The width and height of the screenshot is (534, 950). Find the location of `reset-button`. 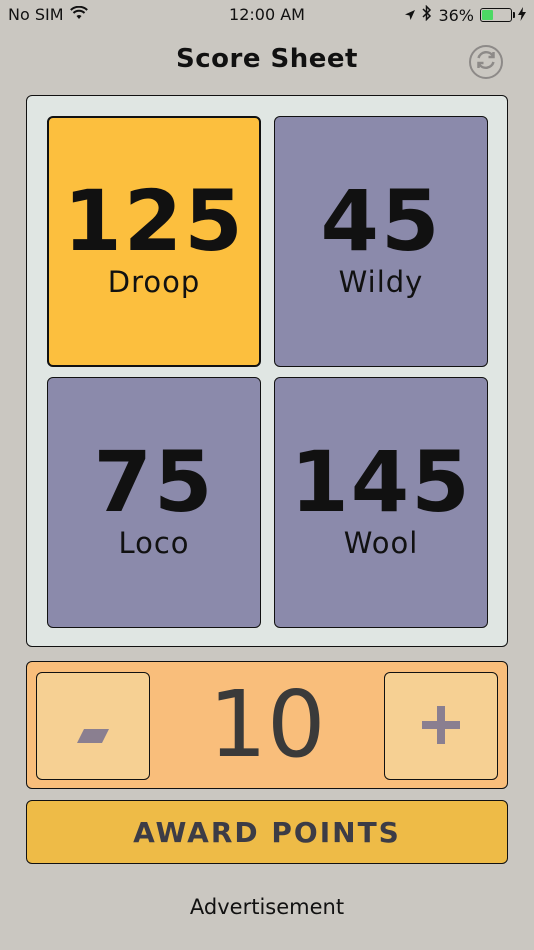

reset-button is located at coordinates (486, 62).